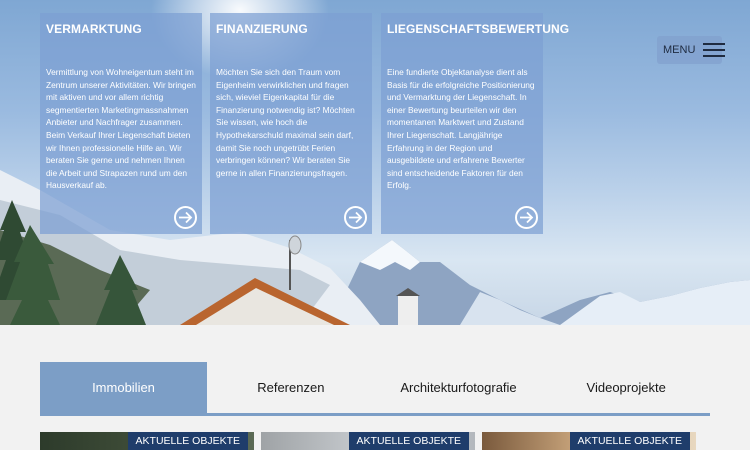 This screenshot has height=450, width=750. What do you see at coordinates (679, 50) in the screenshot?
I see `menu-label: MENU` at bounding box center [679, 50].